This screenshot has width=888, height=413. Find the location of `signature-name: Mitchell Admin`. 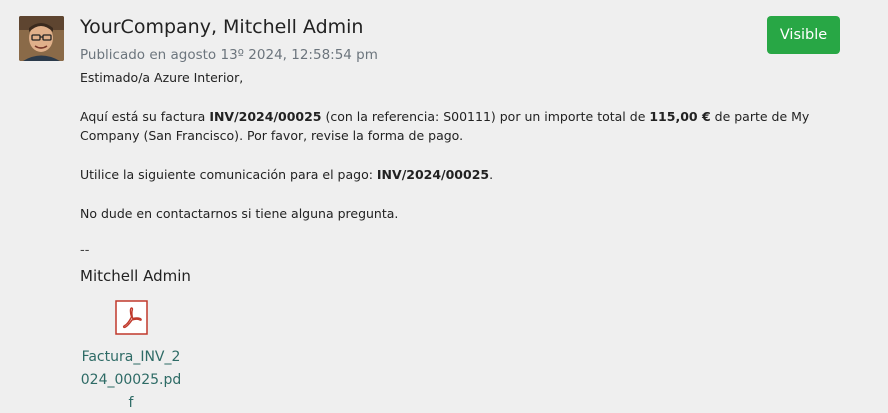

signature-name: Mitchell Admin is located at coordinates (135, 276).